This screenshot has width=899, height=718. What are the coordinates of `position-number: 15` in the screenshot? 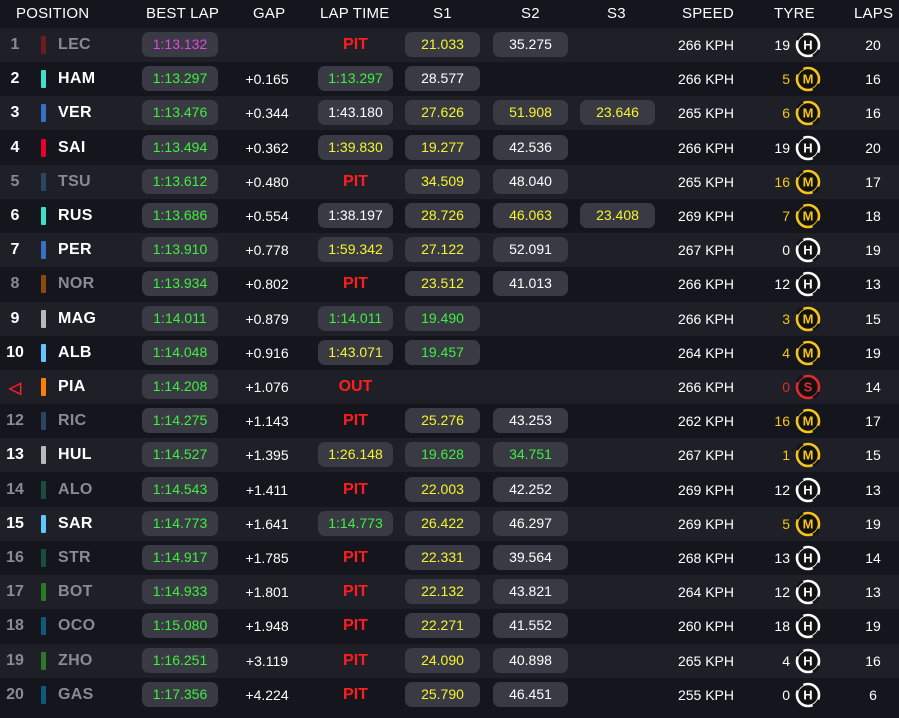 It's located at (15, 523).